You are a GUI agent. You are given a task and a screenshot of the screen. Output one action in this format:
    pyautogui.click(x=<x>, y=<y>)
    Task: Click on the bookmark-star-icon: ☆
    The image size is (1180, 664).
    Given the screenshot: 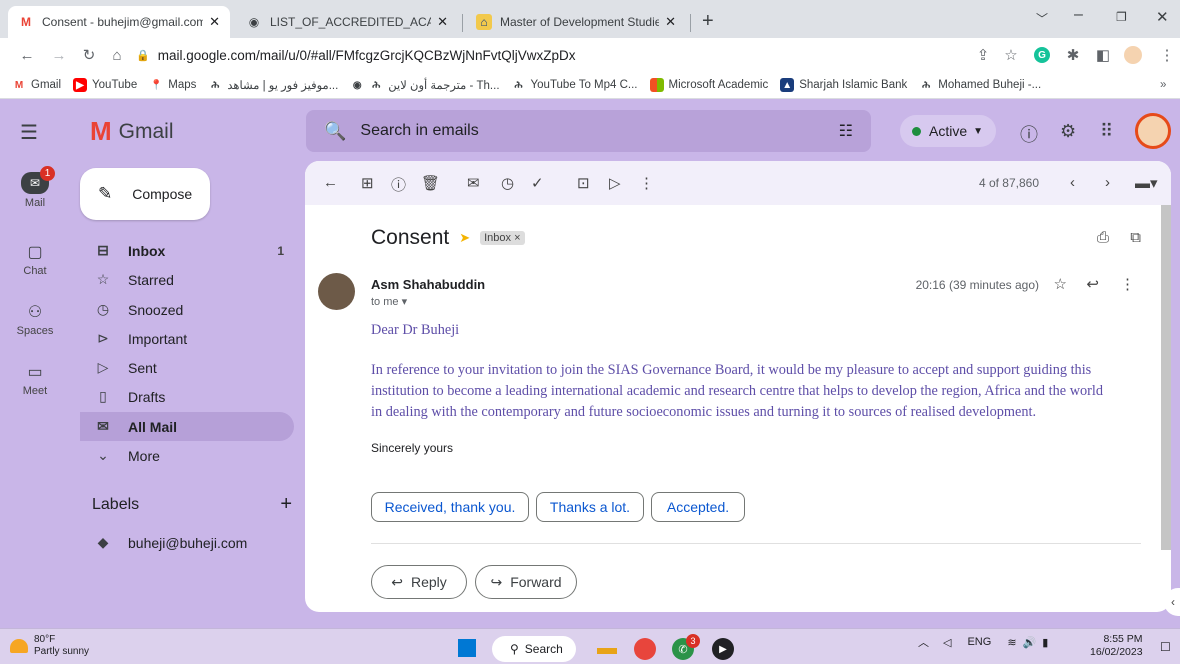 What is the action you would take?
    pyautogui.click(x=1011, y=55)
    